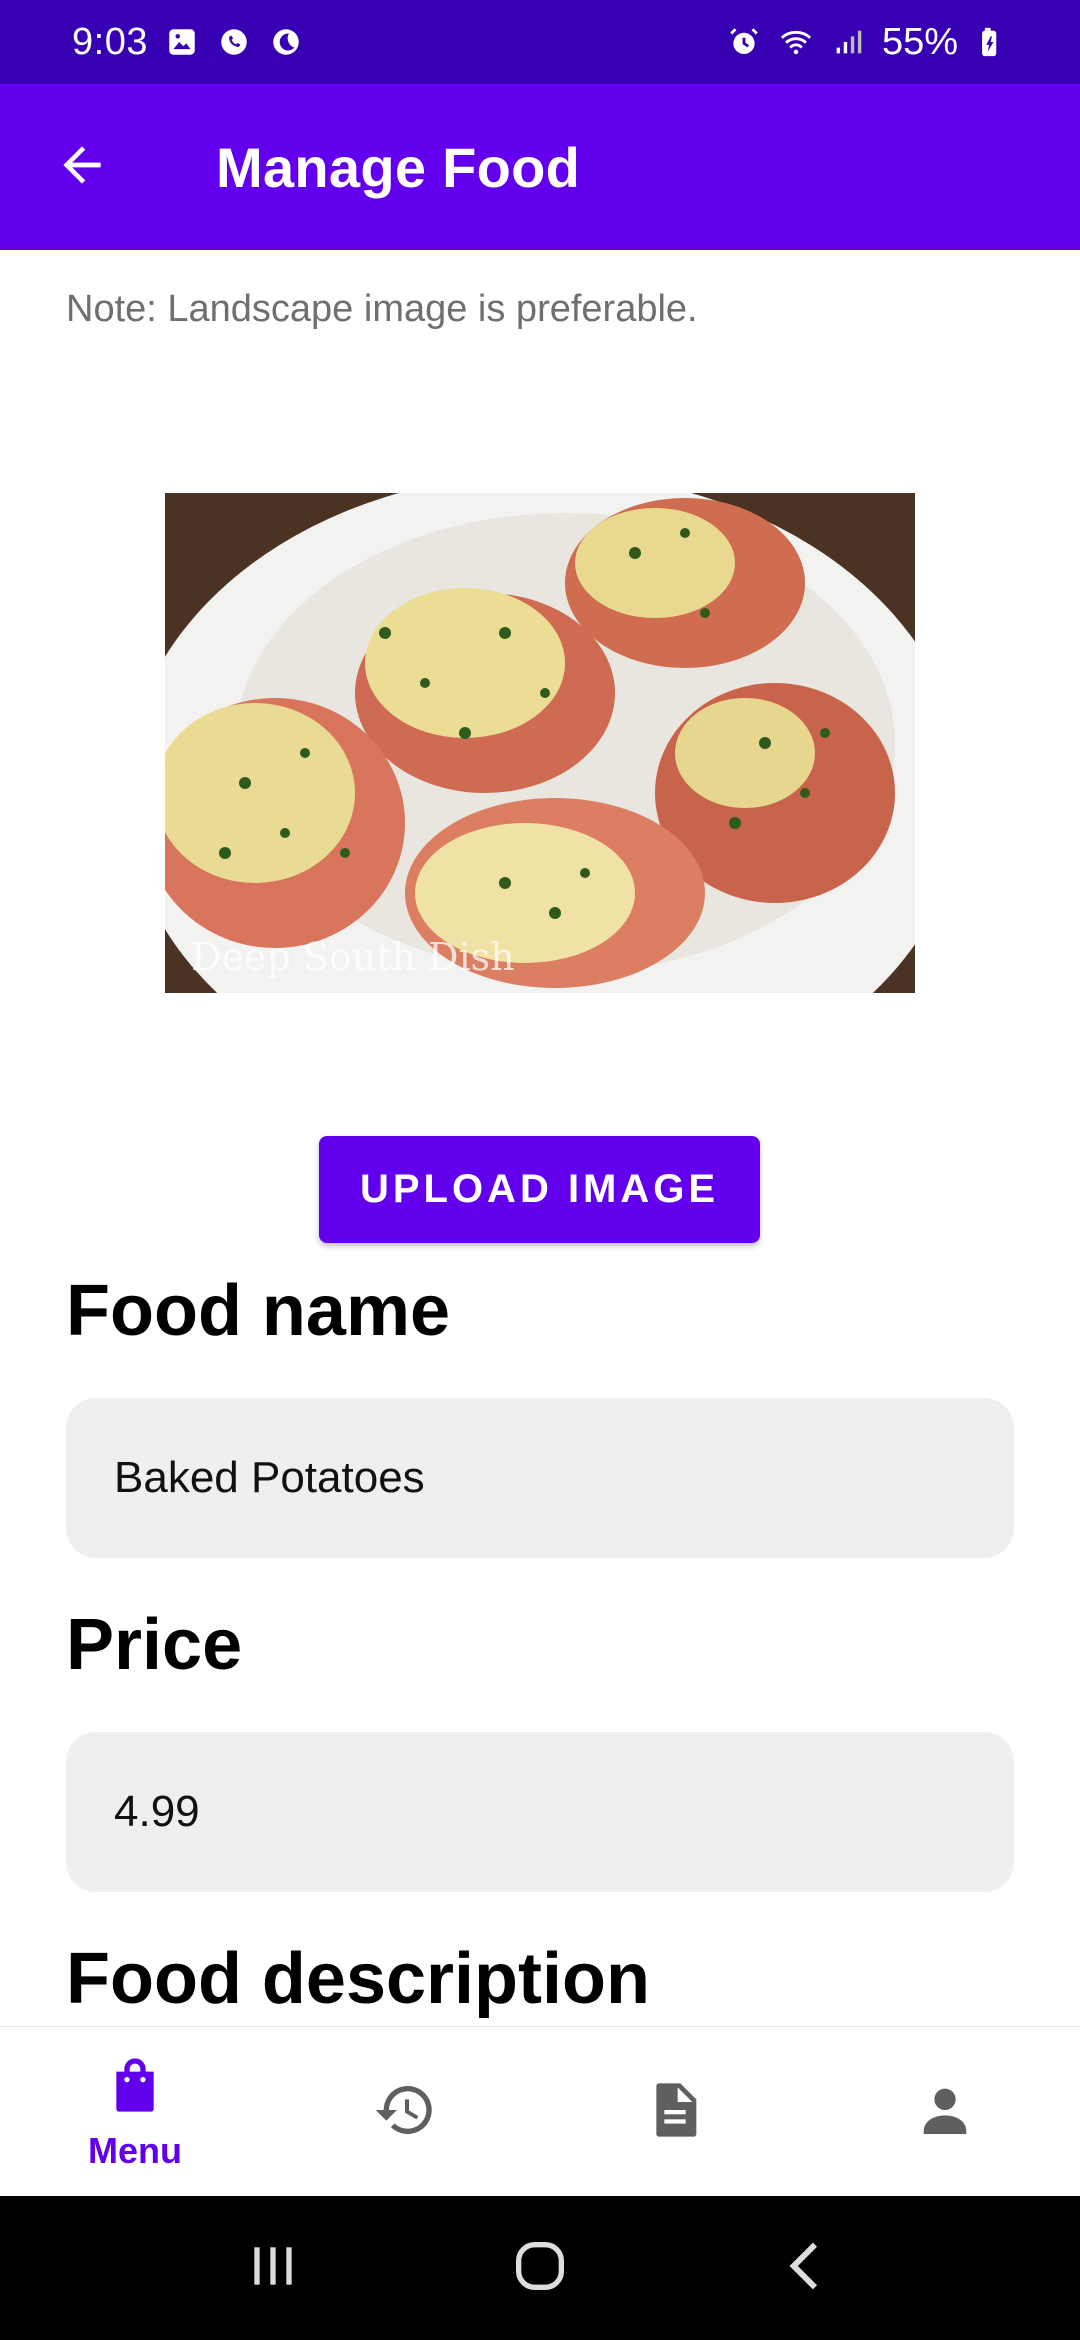 The height and width of the screenshot is (2340, 1080). What do you see at coordinates (540, 42) in the screenshot?
I see `status-bar: 9:03 55%` at bounding box center [540, 42].